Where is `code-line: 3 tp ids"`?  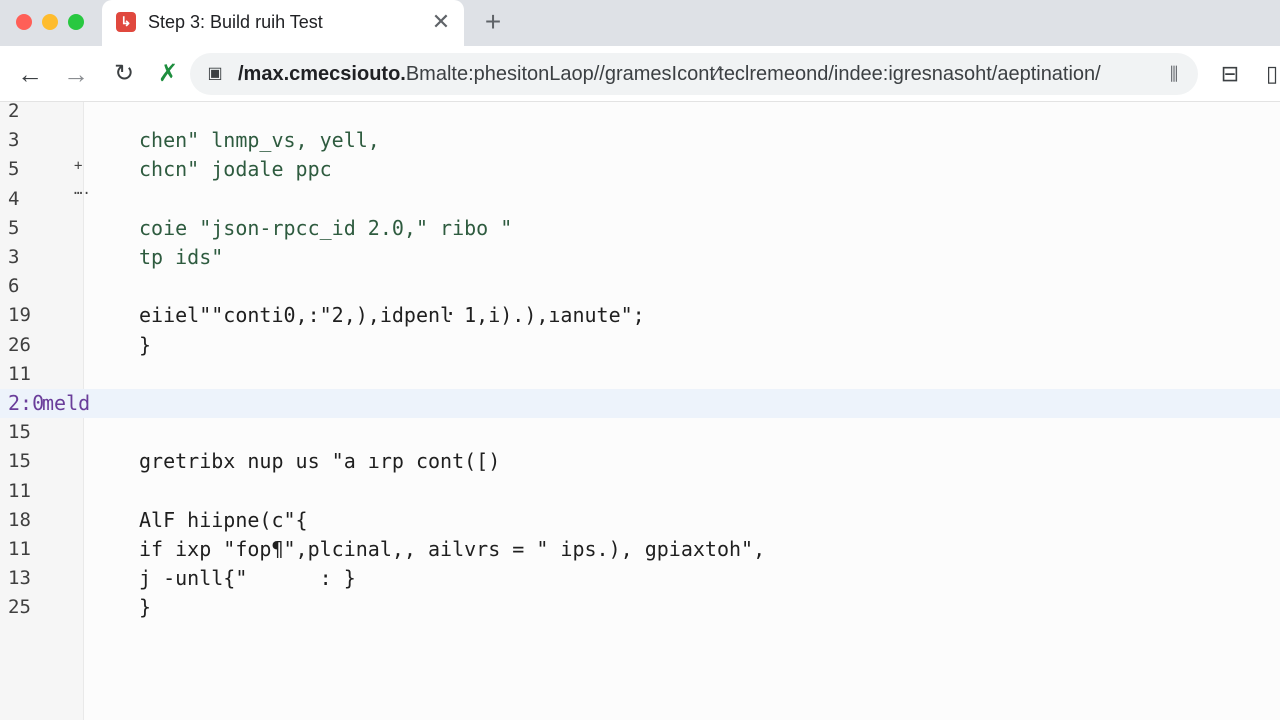
code-line: 3 tp ids" is located at coordinates (640, 257).